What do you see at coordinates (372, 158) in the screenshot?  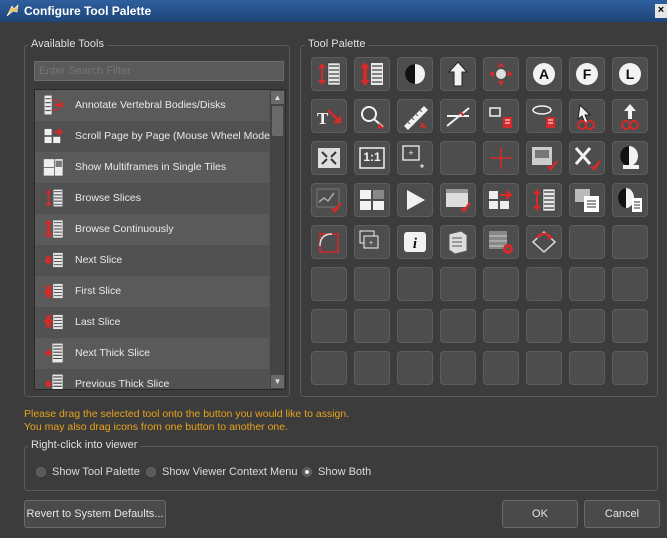 I see `palette-slot-one-to-one: 1:1` at bounding box center [372, 158].